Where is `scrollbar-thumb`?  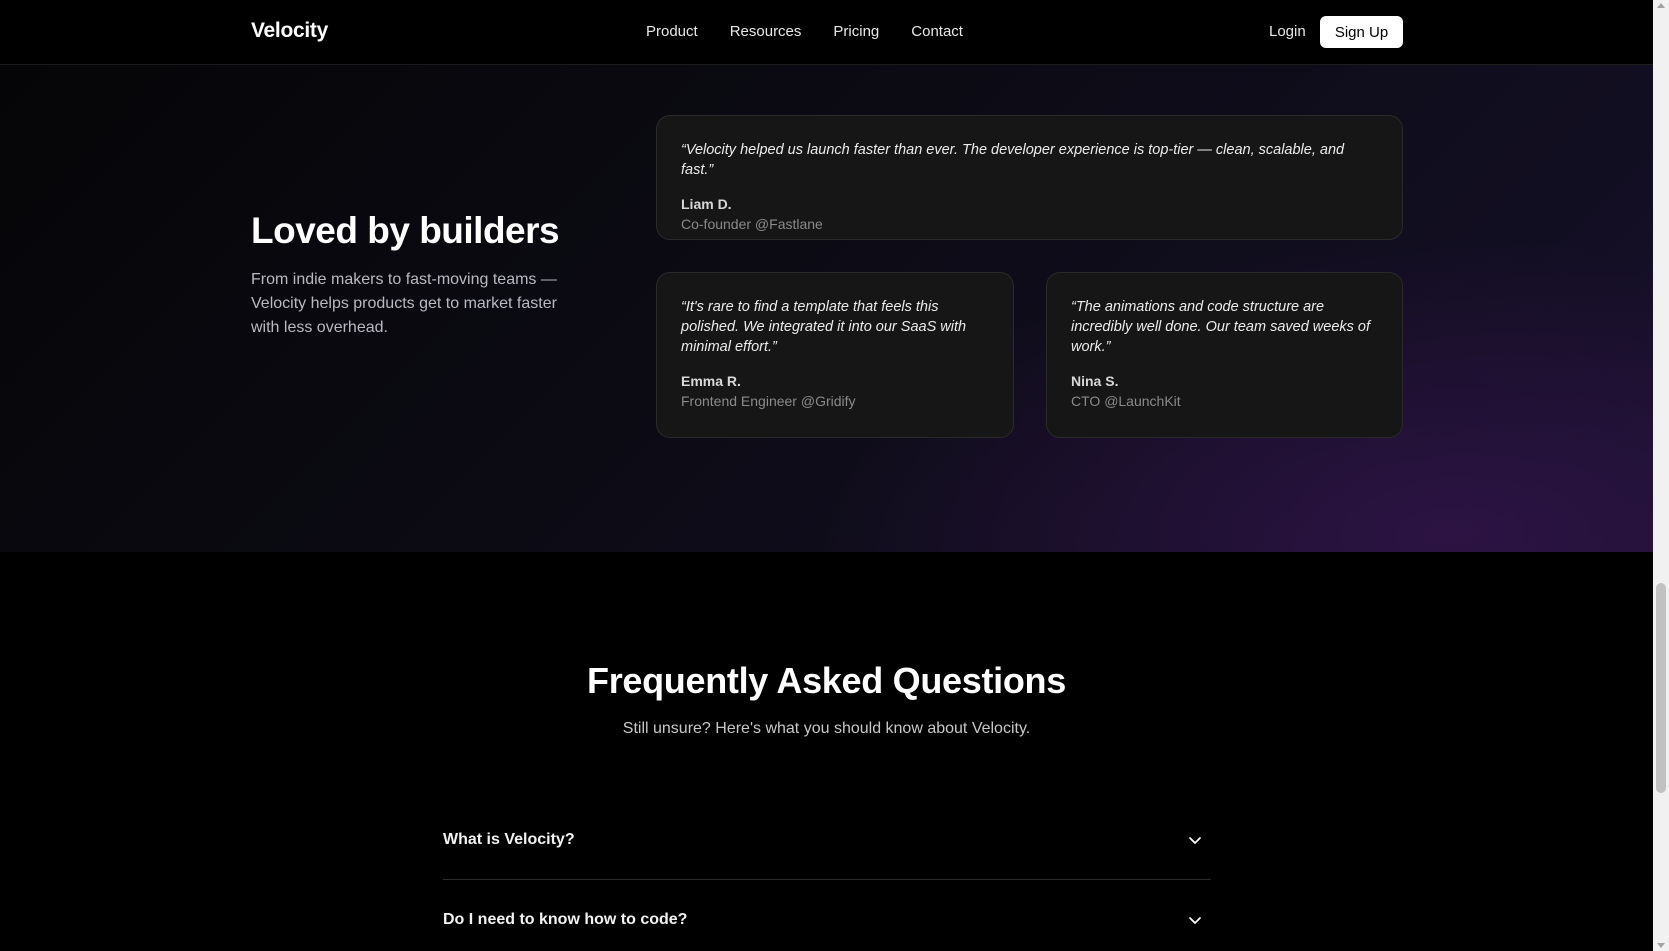 scrollbar-thumb is located at coordinates (1661, 688).